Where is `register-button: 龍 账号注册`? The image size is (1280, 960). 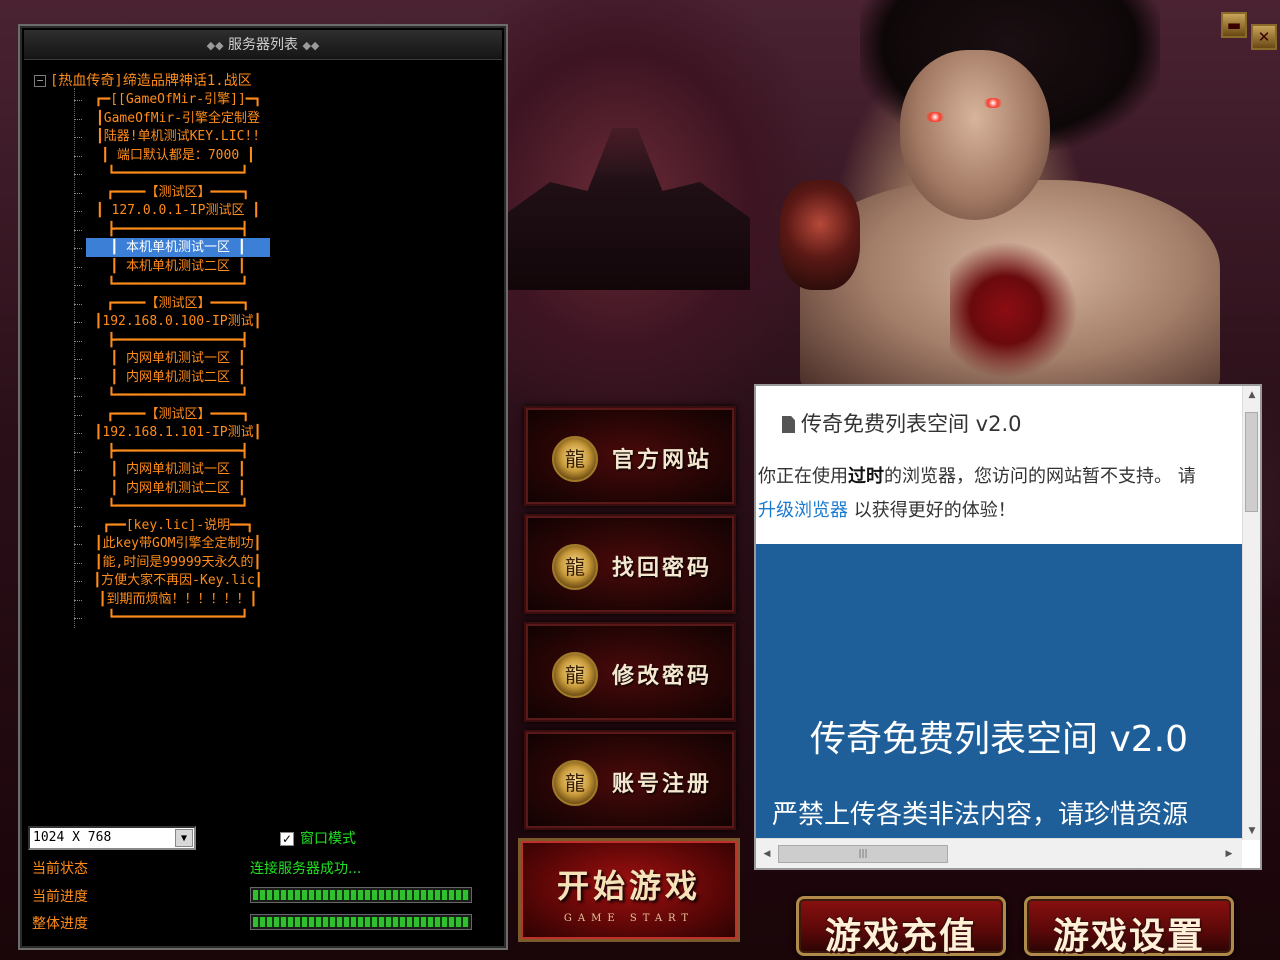 register-button: 龍 账号注册 is located at coordinates (630, 780).